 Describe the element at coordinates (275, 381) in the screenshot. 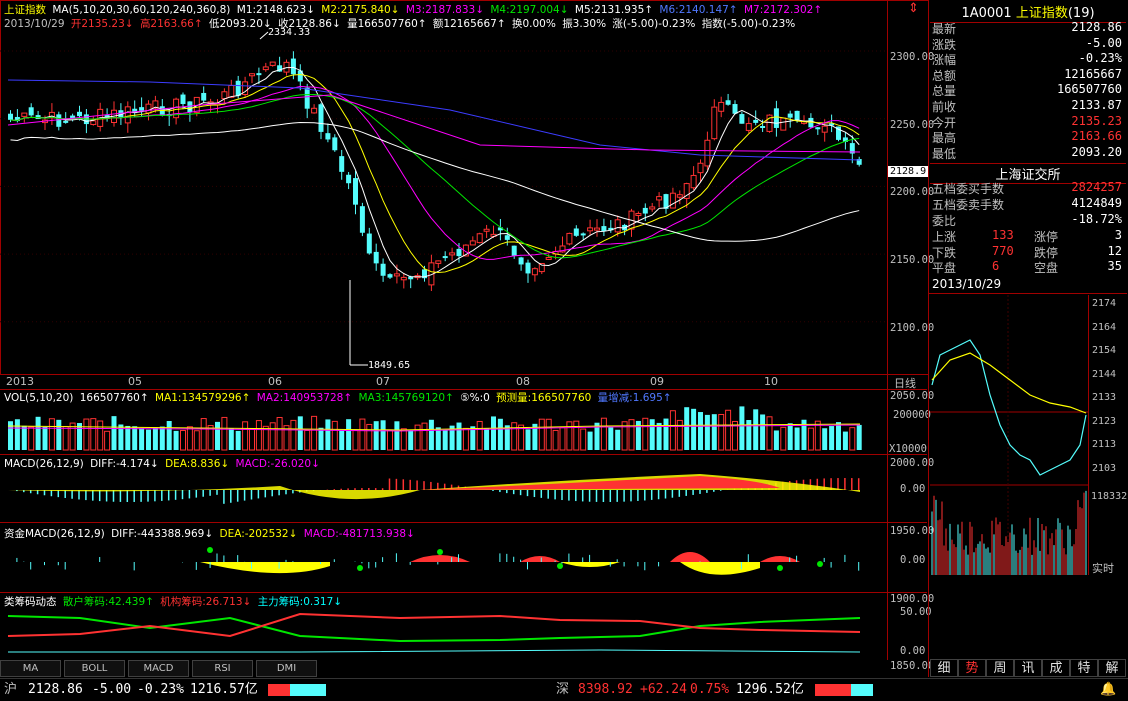

I see `month-tick: 06` at that location.